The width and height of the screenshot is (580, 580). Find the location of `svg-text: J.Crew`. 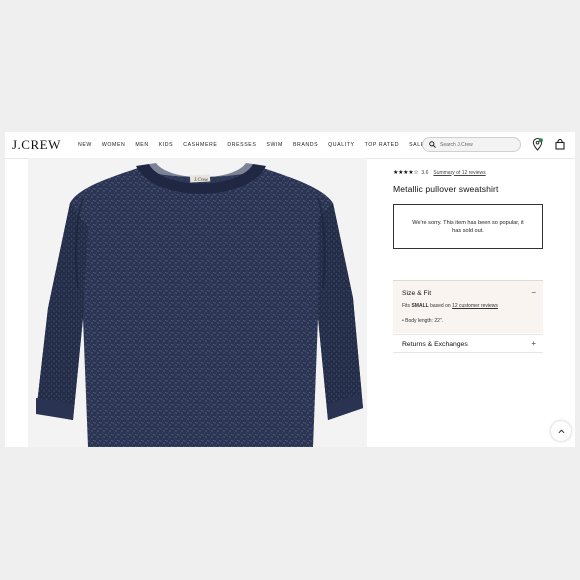

svg-text: J.Crew is located at coordinates (201, 180).